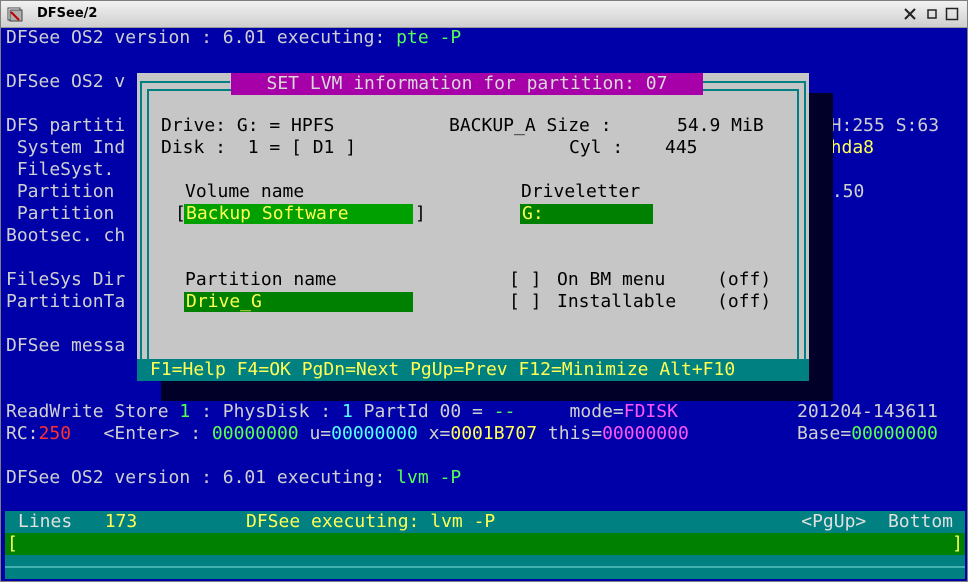 The image size is (968, 582). I want to click on driveletter-field: G:, so click(586, 214).